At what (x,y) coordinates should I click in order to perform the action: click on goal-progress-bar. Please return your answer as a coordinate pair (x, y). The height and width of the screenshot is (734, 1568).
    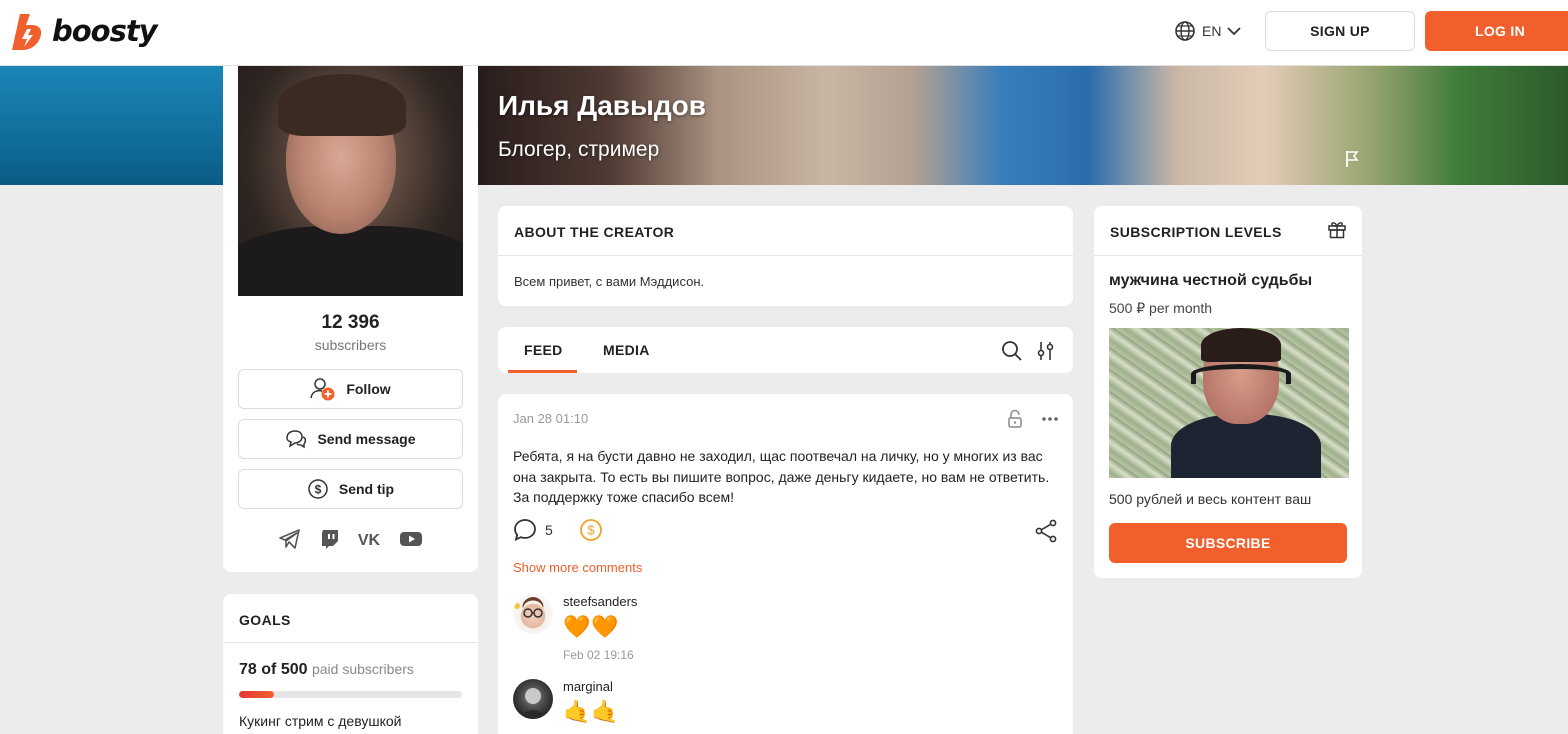
    Looking at the image, I should click on (350, 694).